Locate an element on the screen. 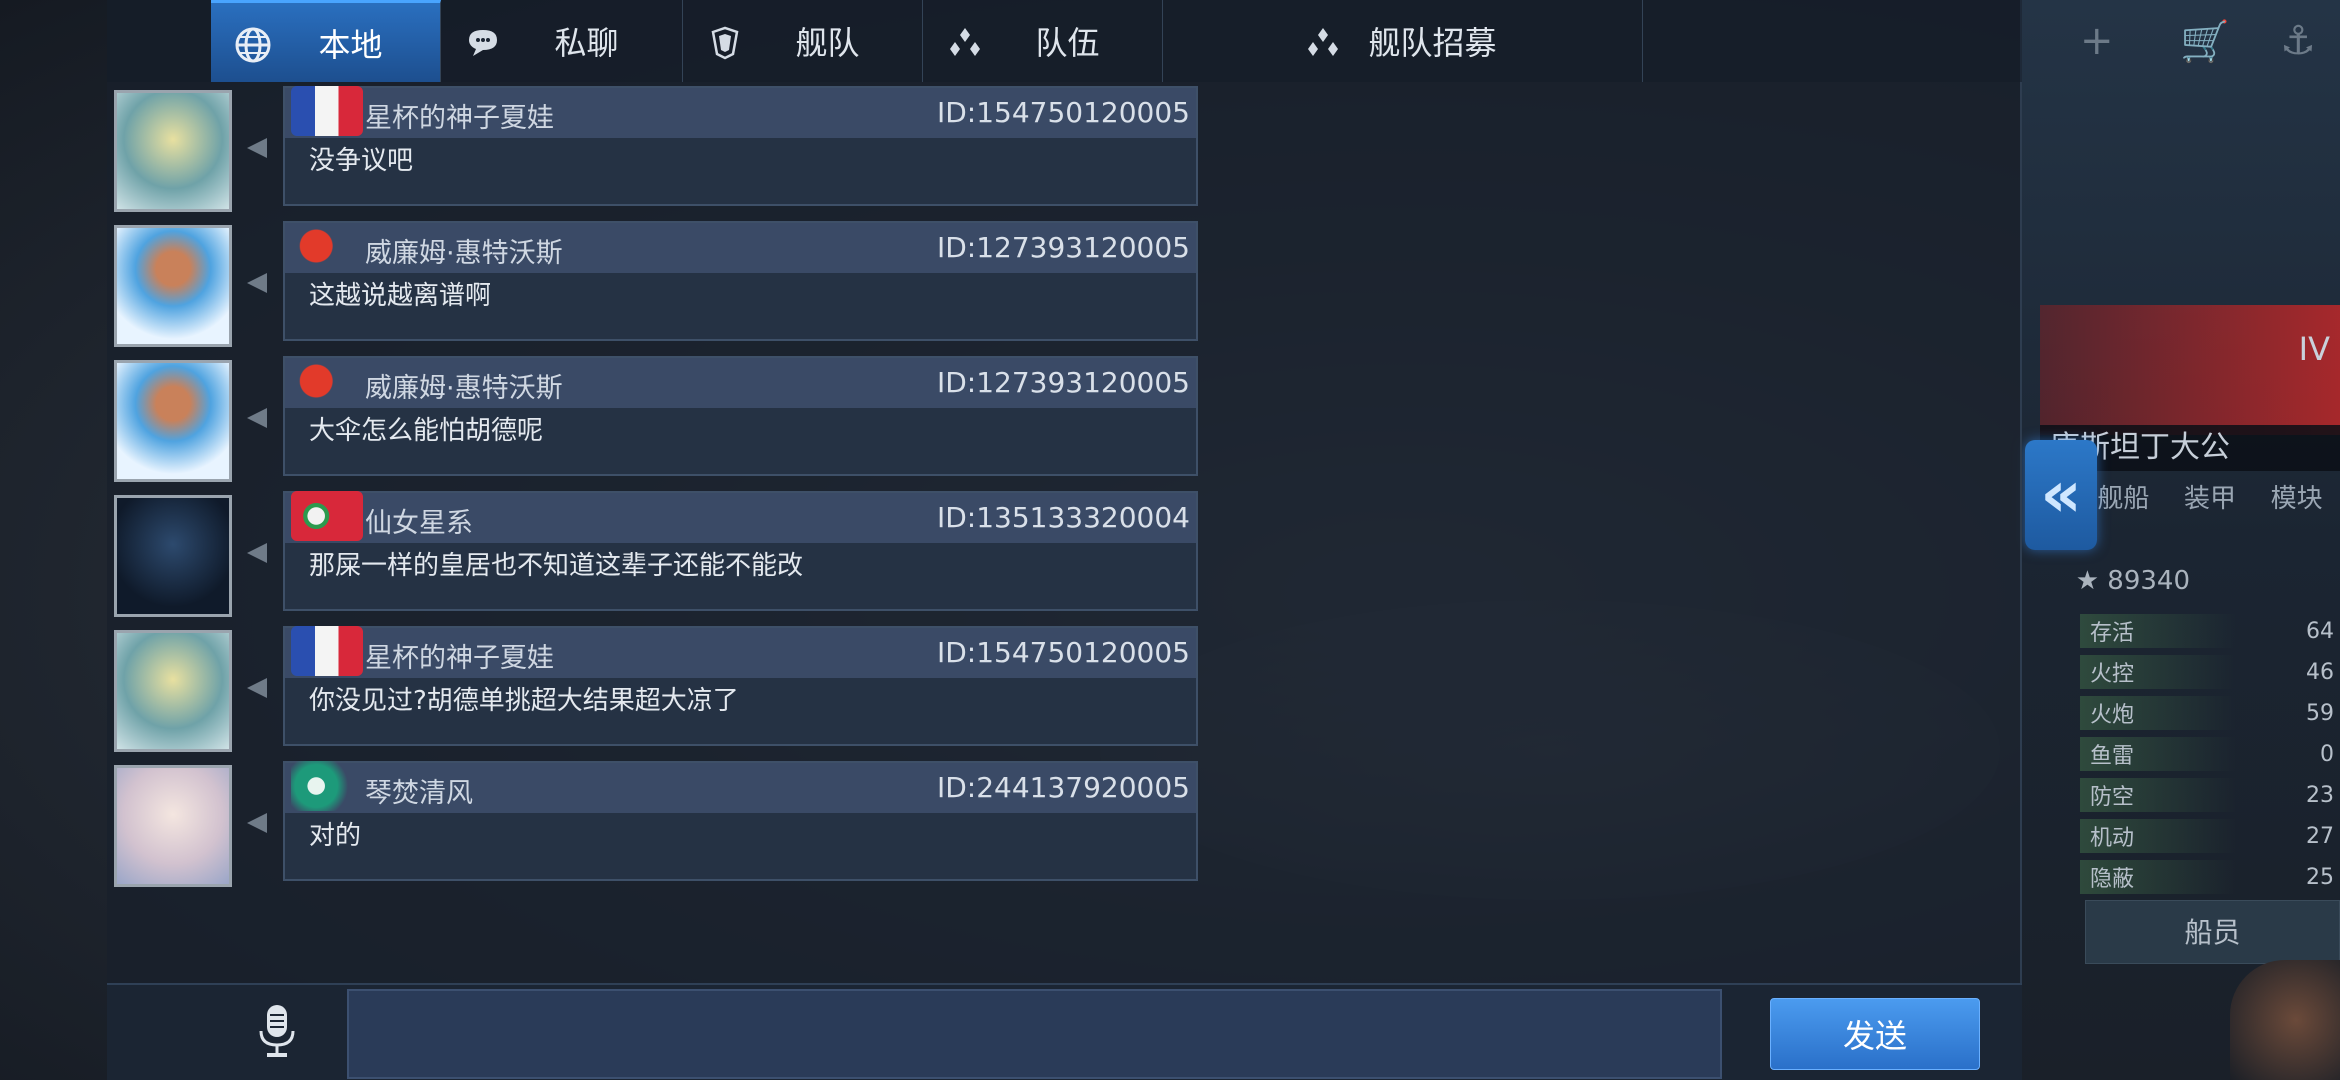 This screenshot has height=1080, width=2340. message-text: 没争议吧 is located at coordinates (361, 161).